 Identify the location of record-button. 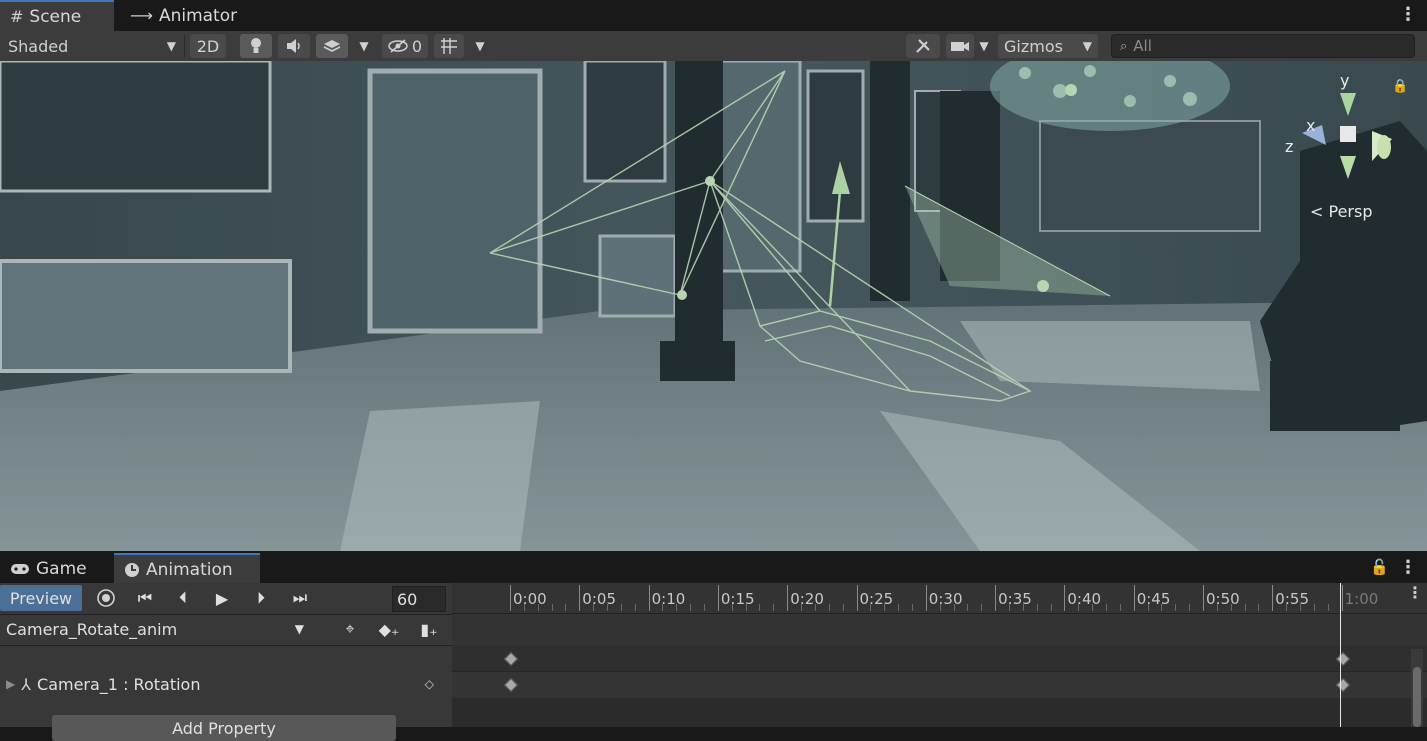
(106, 598).